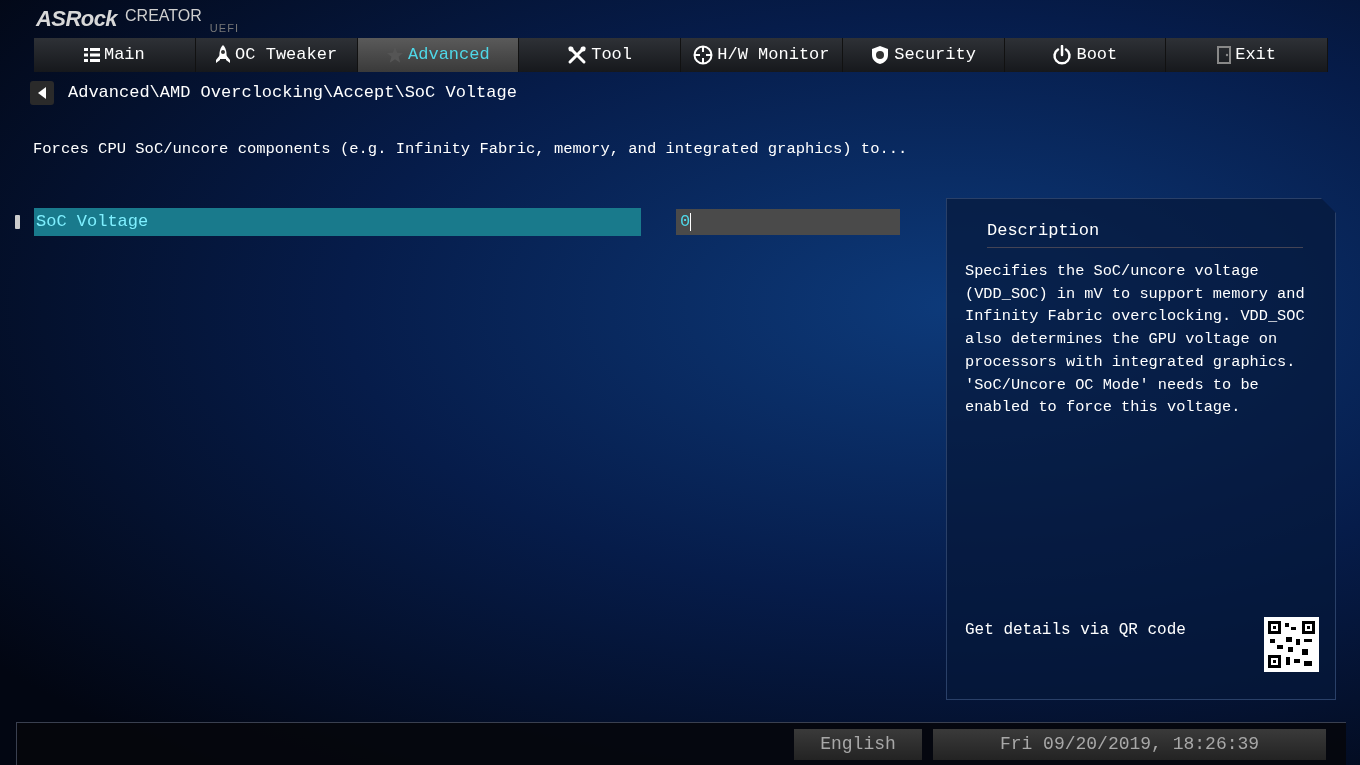  I want to click on door-icon, so click(1224, 55).